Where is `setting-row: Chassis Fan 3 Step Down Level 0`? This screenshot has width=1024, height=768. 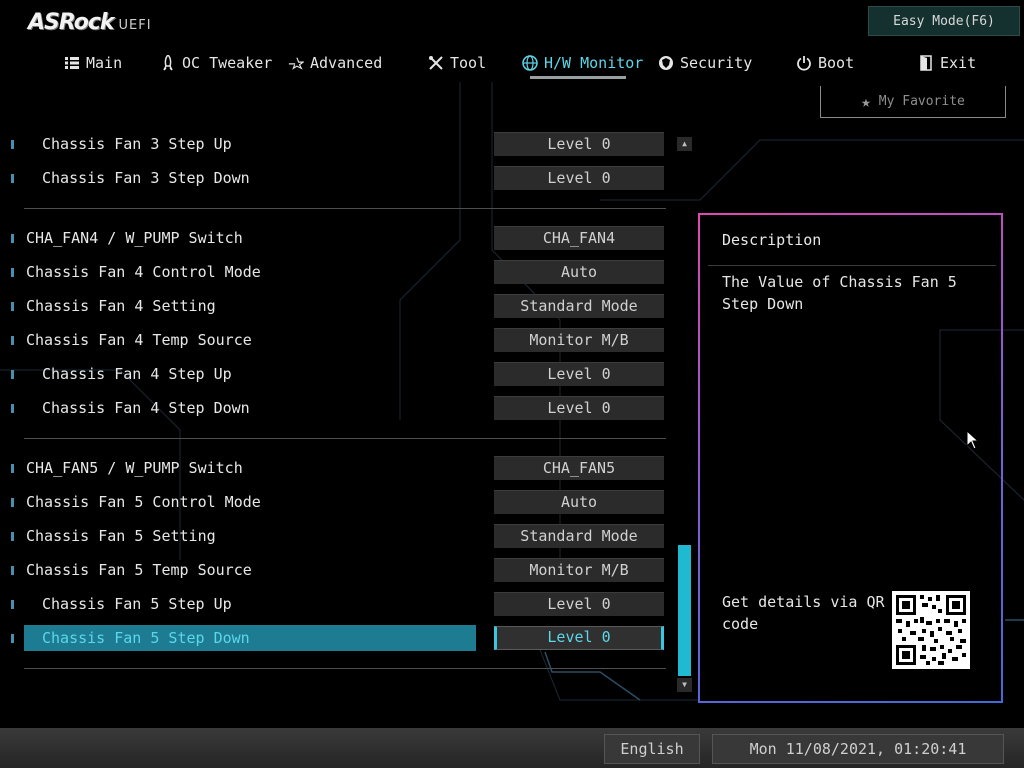 setting-row: Chassis Fan 3 Step Down Level 0 is located at coordinates (335, 178).